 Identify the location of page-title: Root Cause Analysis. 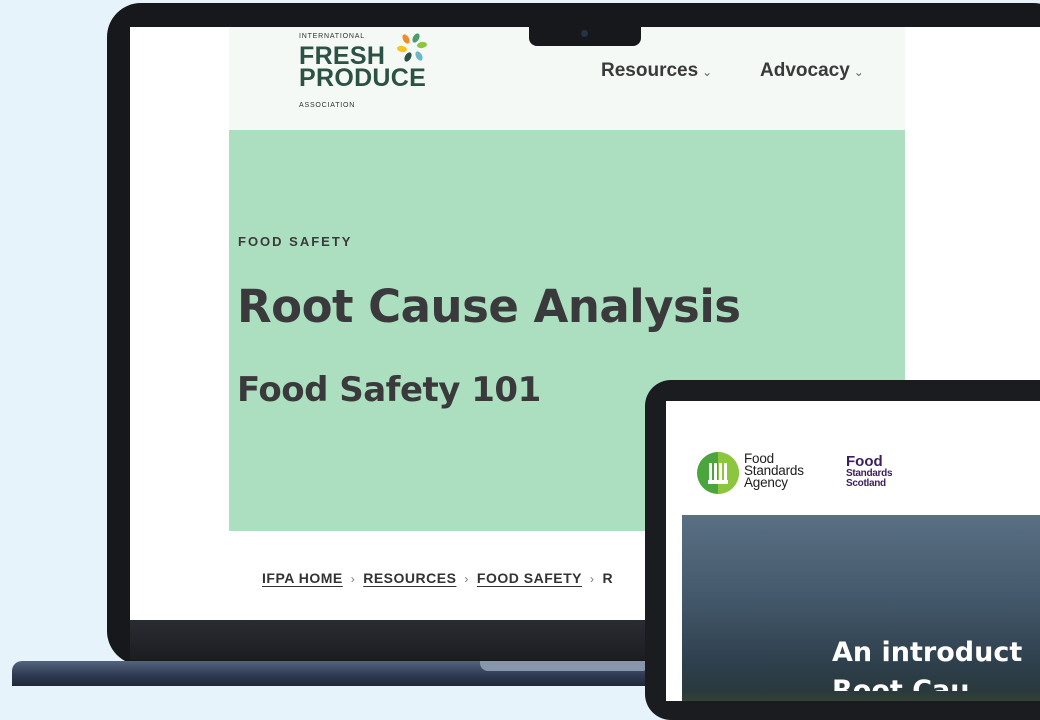
(489, 306).